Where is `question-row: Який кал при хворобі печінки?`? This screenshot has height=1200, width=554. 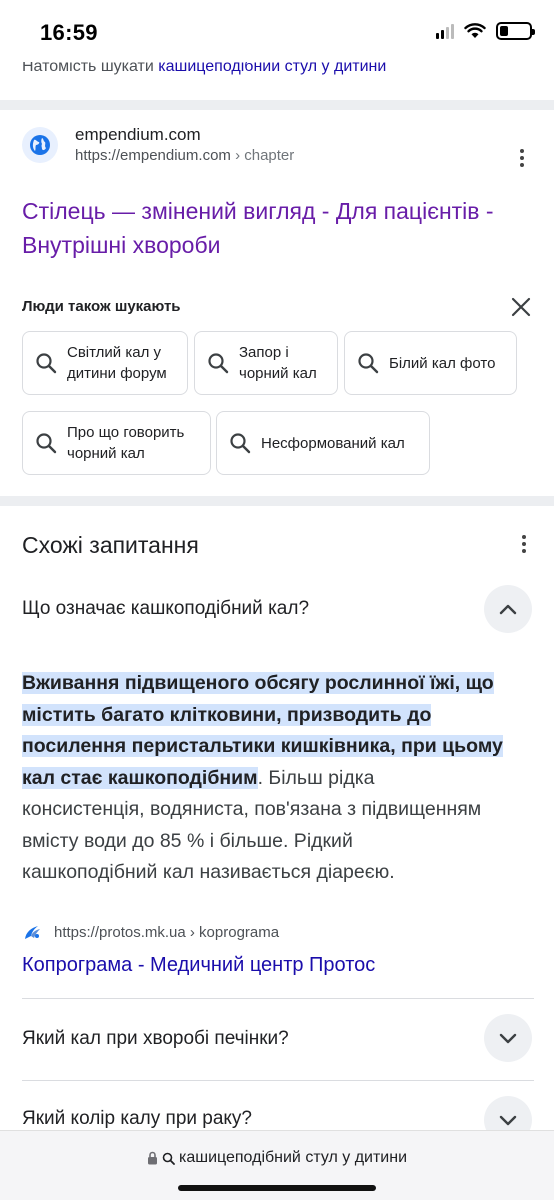
question-row: Який кал при хворобі печінки? is located at coordinates (278, 1039).